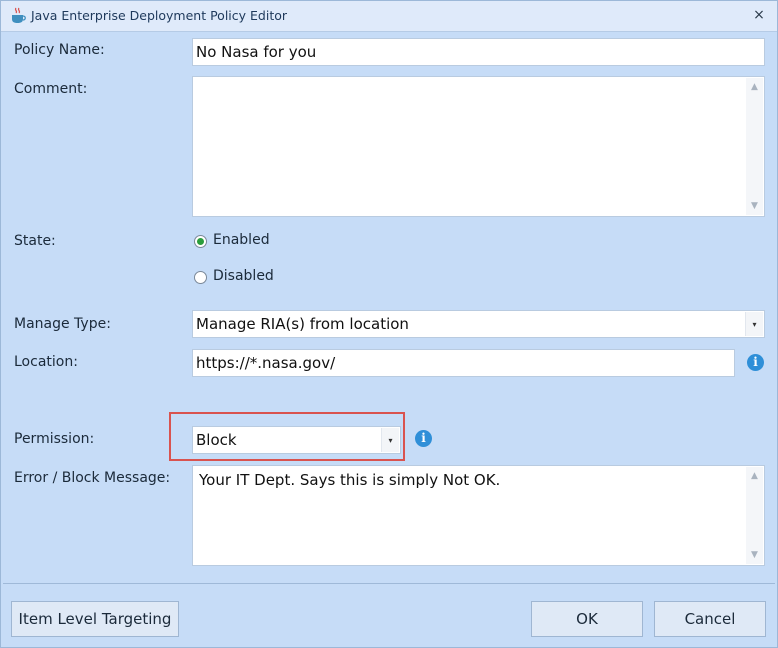 The height and width of the screenshot is (648, 778). I want to click on error-message-label: Error / Block Message:, so click(92, 478).